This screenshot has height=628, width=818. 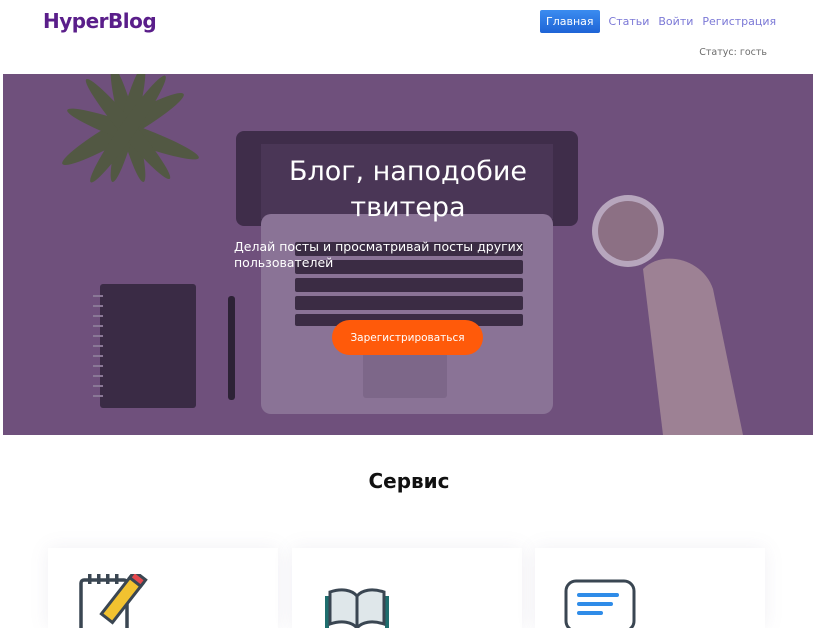 I want to click on chat-bubble-icon, so click(x=600, y=603).